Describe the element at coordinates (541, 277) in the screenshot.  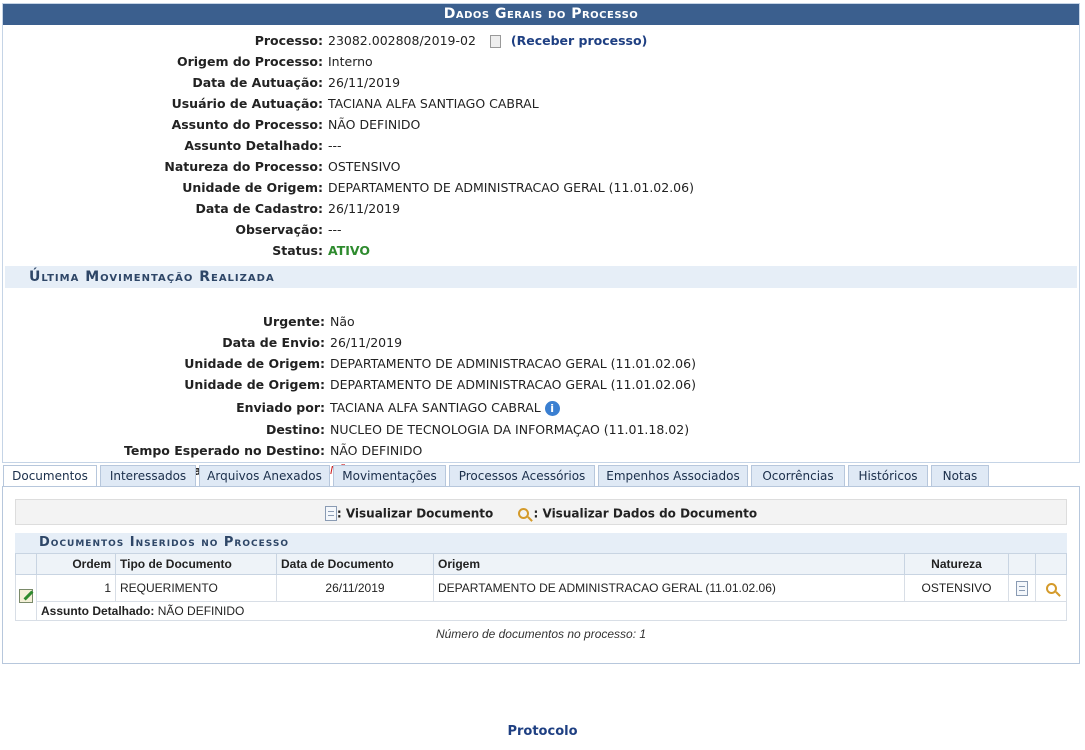
I see `movement-section-title: Última Movimentação Realizada` at that location.